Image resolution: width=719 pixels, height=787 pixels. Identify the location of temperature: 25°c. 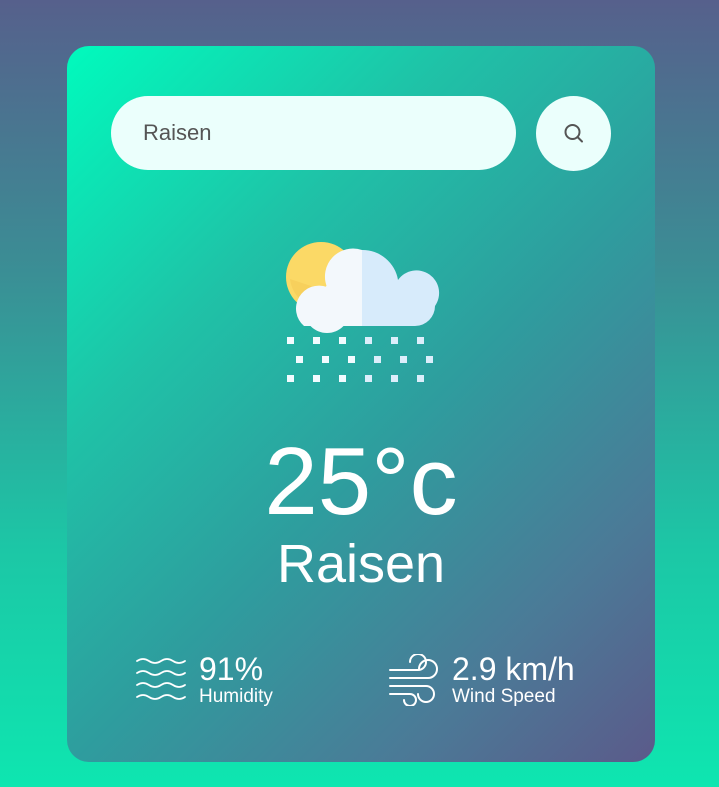
(361, 481).